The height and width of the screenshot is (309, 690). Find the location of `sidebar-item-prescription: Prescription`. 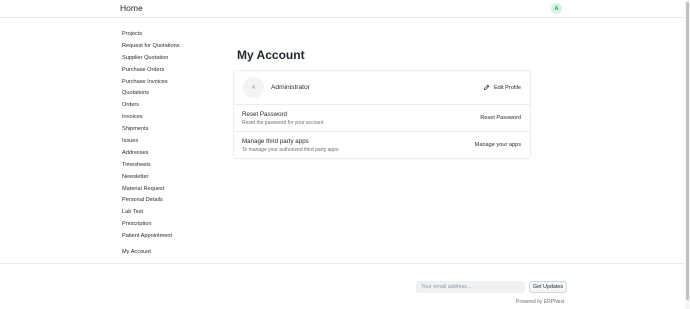

sidebar-item-prescription: Prescription is located at coordinates (177, 225).